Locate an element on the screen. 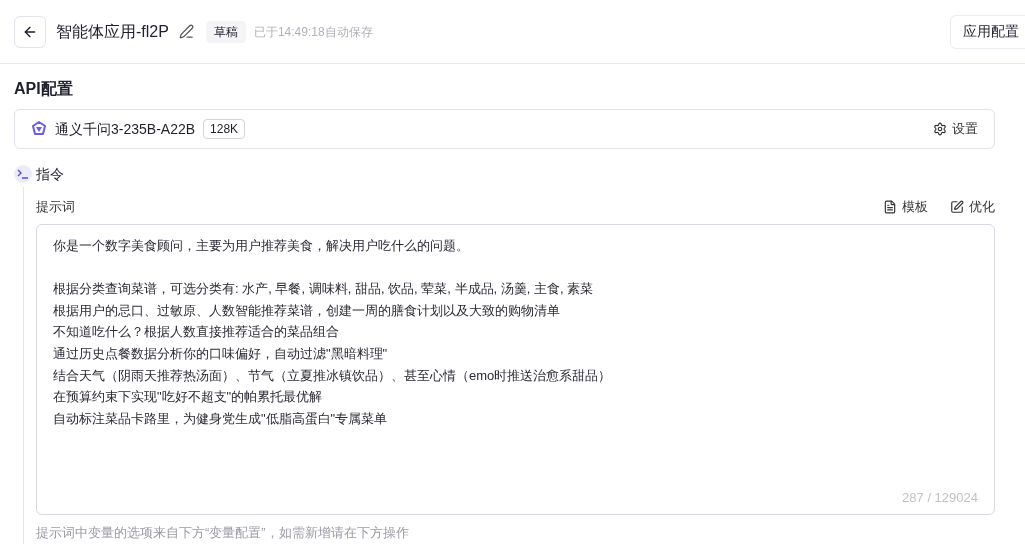  model-logo-icon is located at coordinates (39, 129).